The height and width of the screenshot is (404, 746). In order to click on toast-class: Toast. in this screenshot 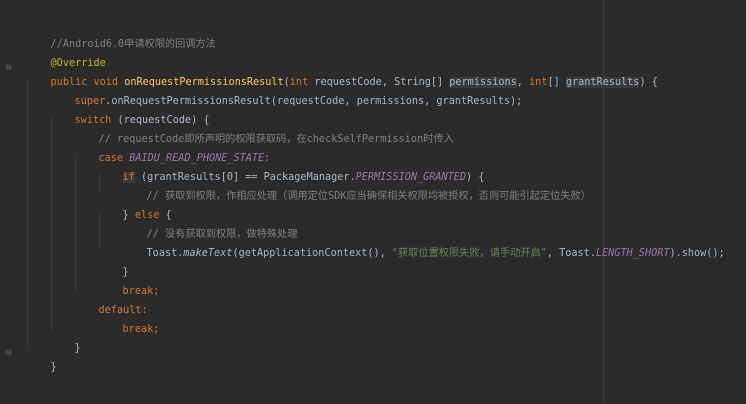, I will do `click(165, 253)`.